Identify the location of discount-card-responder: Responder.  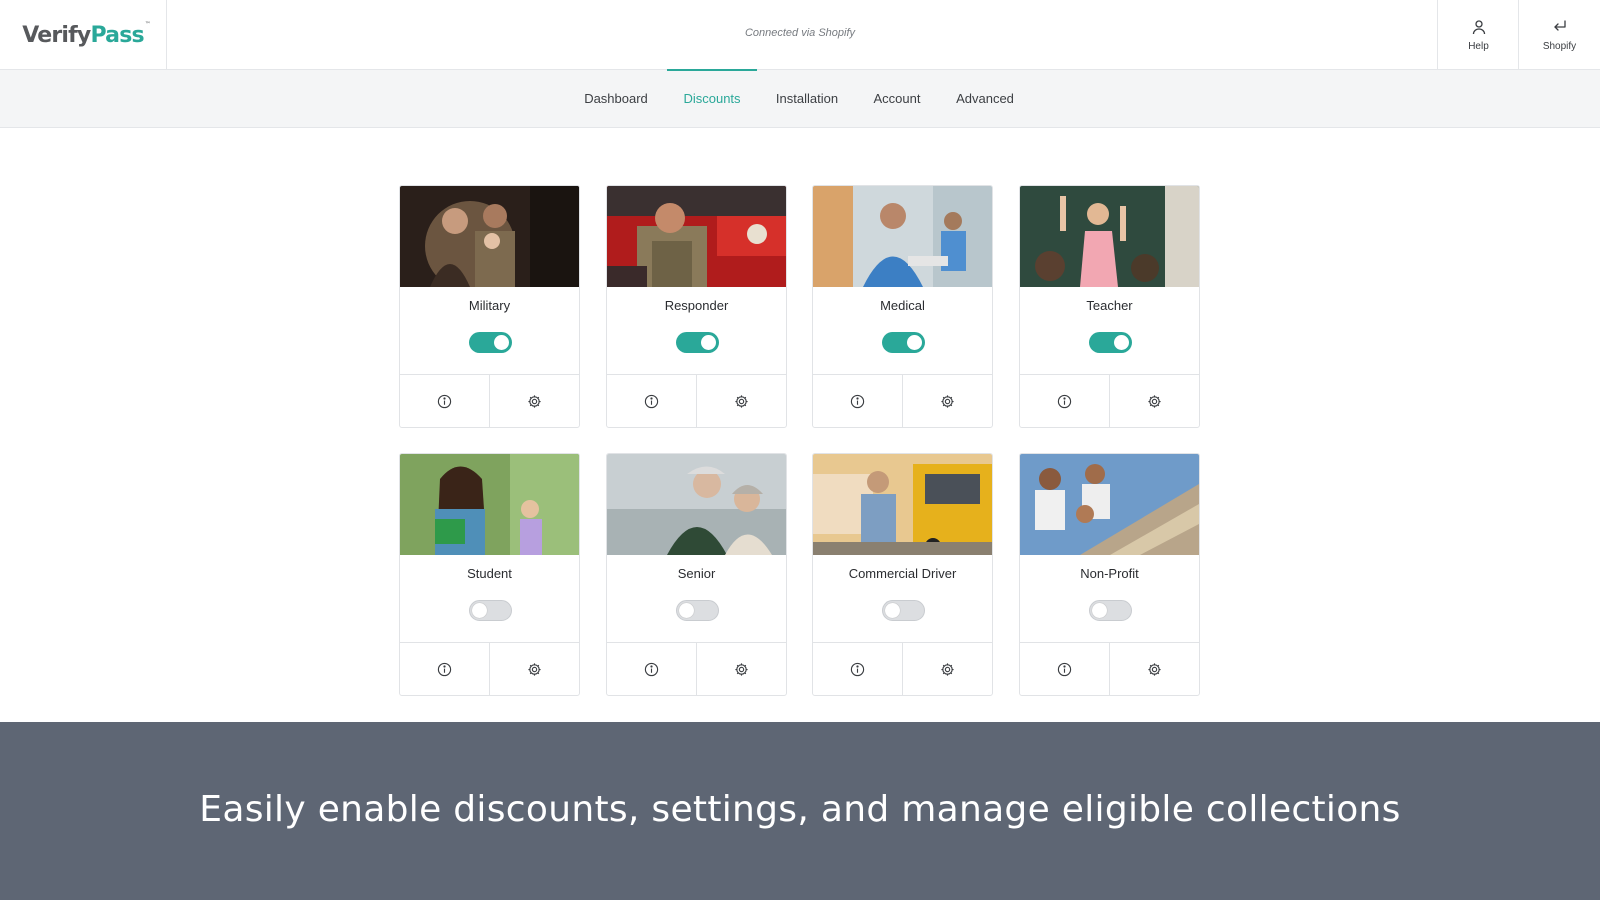
(696, 306).